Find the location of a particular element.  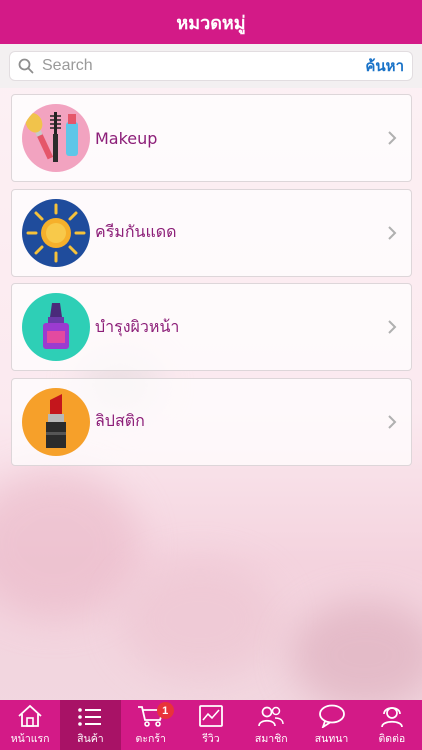

lipstick-icon is located at coordinates (56, 421).